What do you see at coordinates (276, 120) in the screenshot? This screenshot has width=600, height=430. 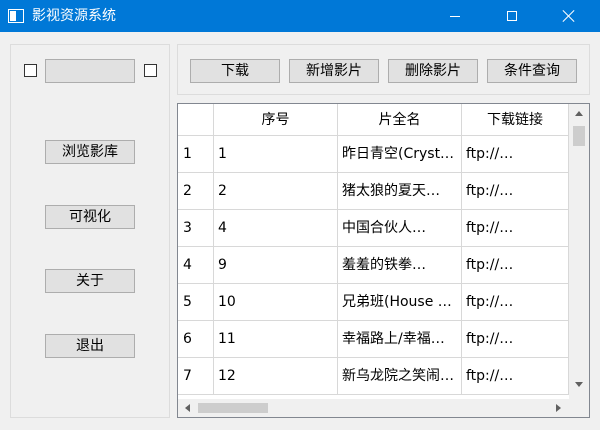 I see `column-header-id: 序号` at bounding box center [276, 120].